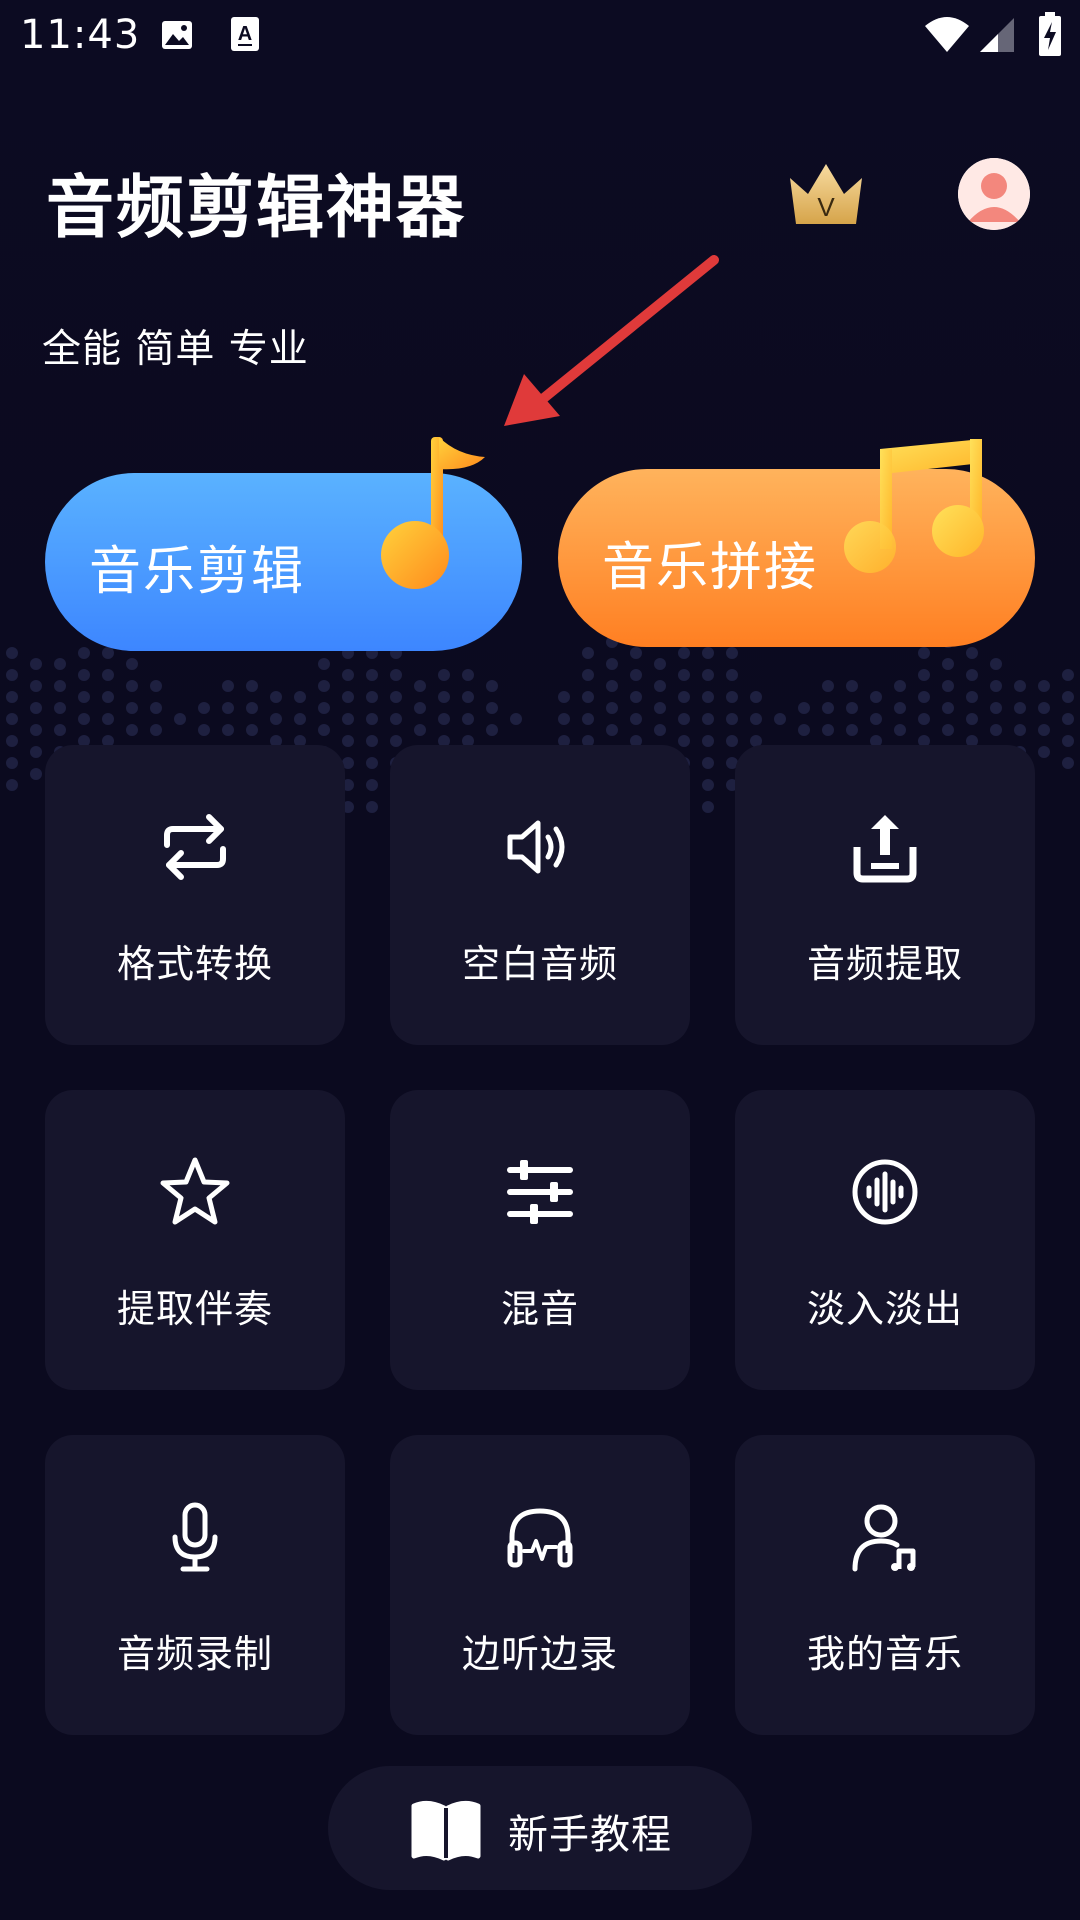  What do you see at coordinates (885, 1240) in the screenshot?
I see `feature-fade-in-out: 淡入淡出` at bounding box center [885, 1240].